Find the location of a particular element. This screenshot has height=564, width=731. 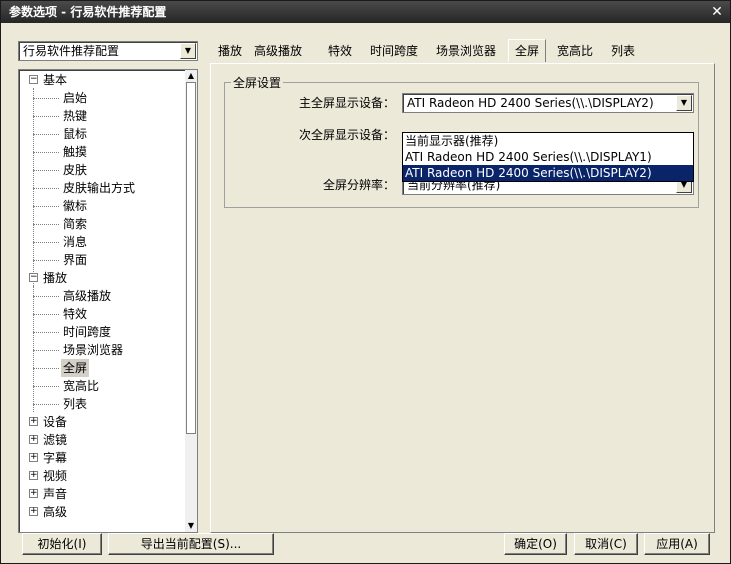

tree-child-item: 简索 is located at coordinates (99, 224).